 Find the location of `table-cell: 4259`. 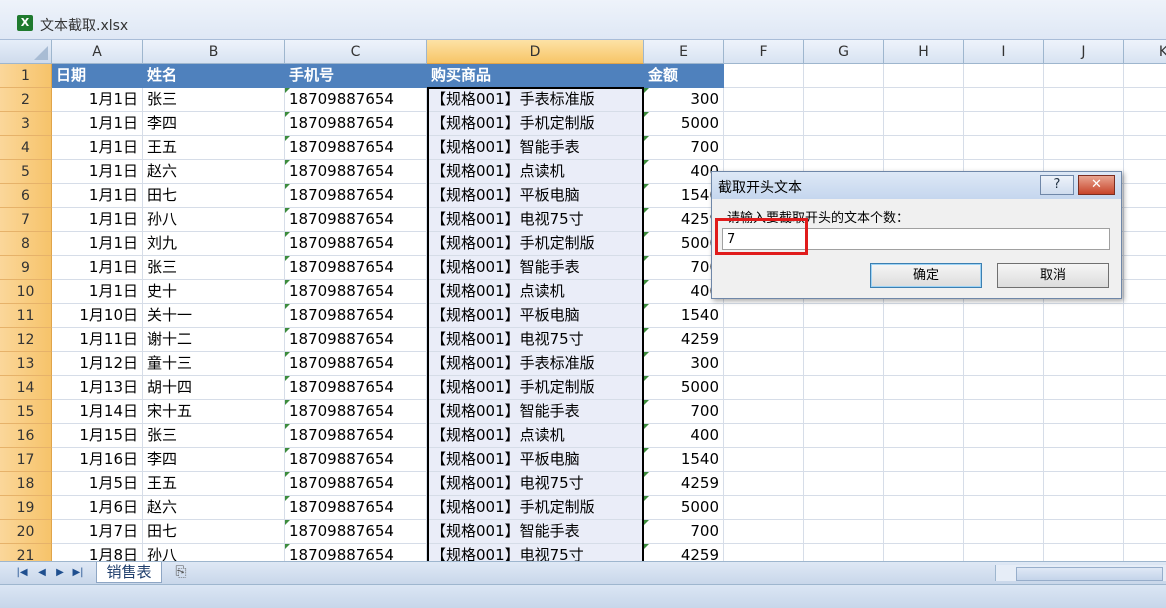

table-cell: 4259 is located at coordinates (684, 340).